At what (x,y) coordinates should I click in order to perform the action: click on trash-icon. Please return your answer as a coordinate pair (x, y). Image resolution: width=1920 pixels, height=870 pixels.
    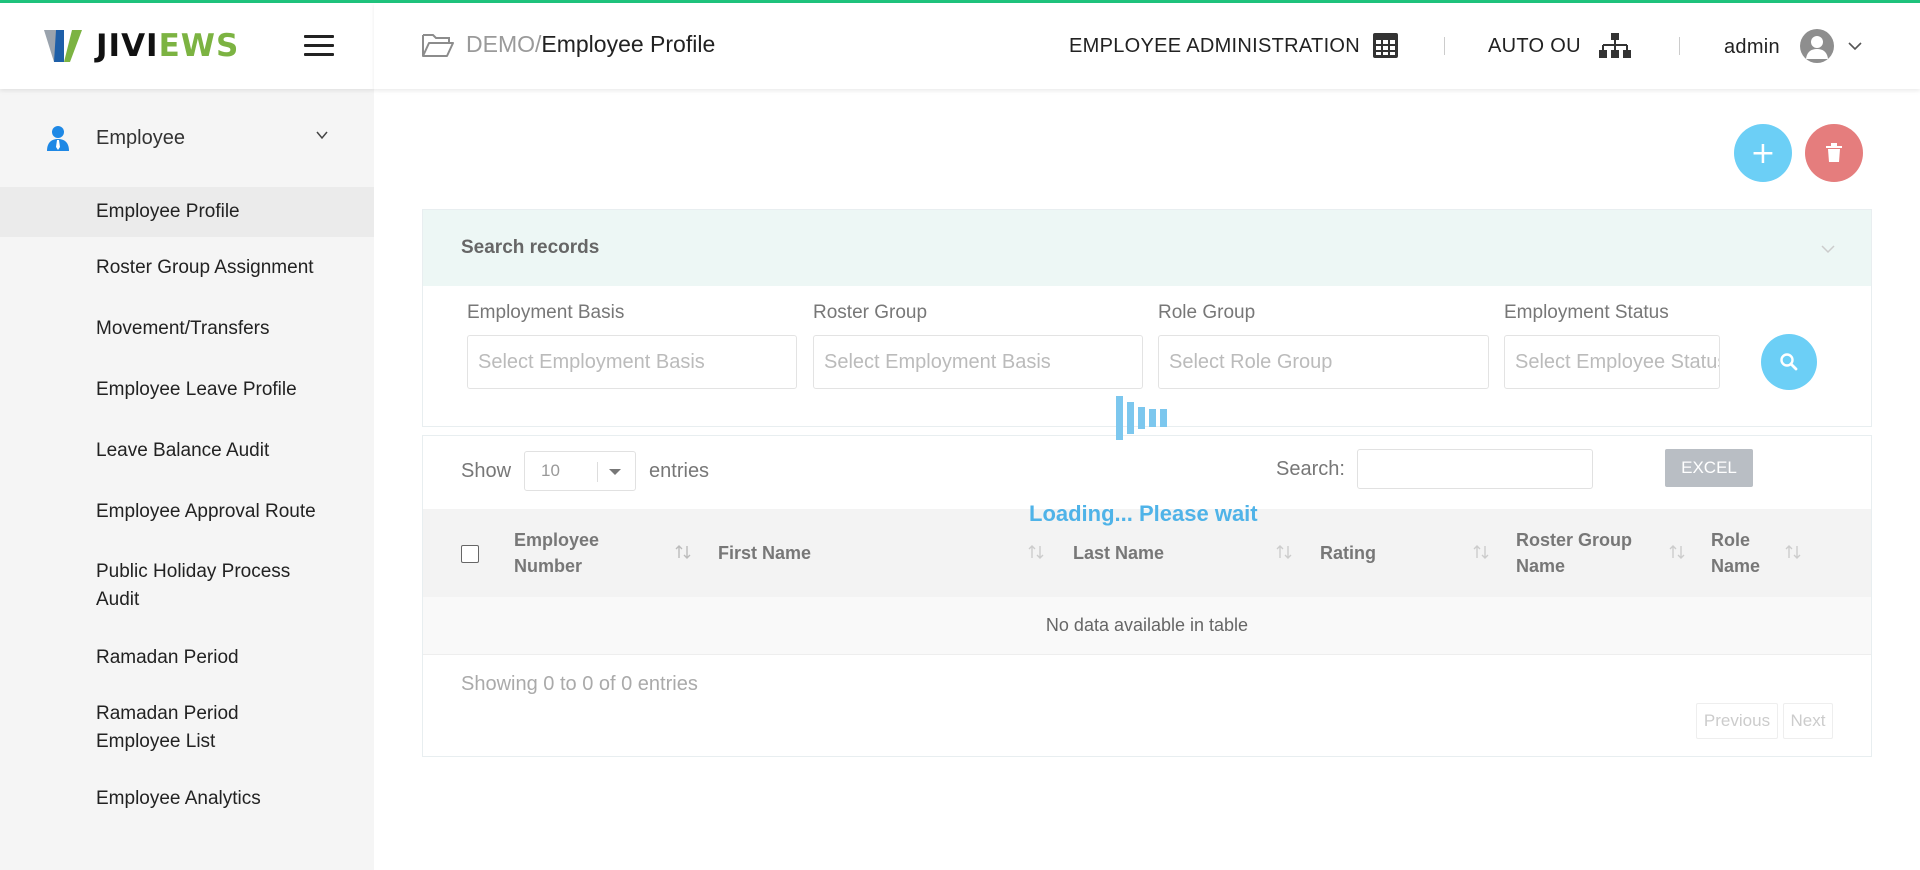
    Looking at the image, I should click on (1834, 152).